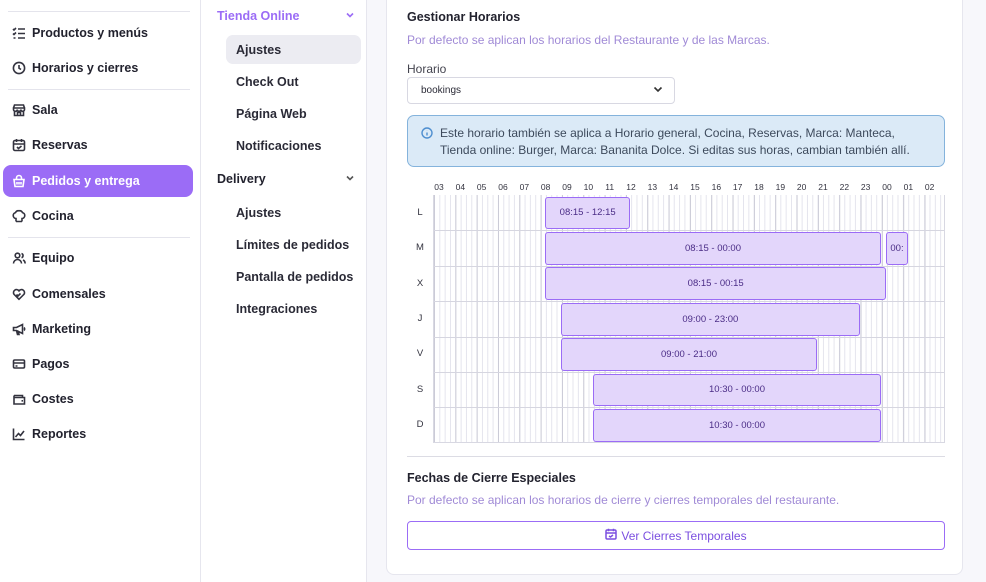 This screenshot has width=986, height=582. I want to click on hour-label: 19, so click(780, 187).